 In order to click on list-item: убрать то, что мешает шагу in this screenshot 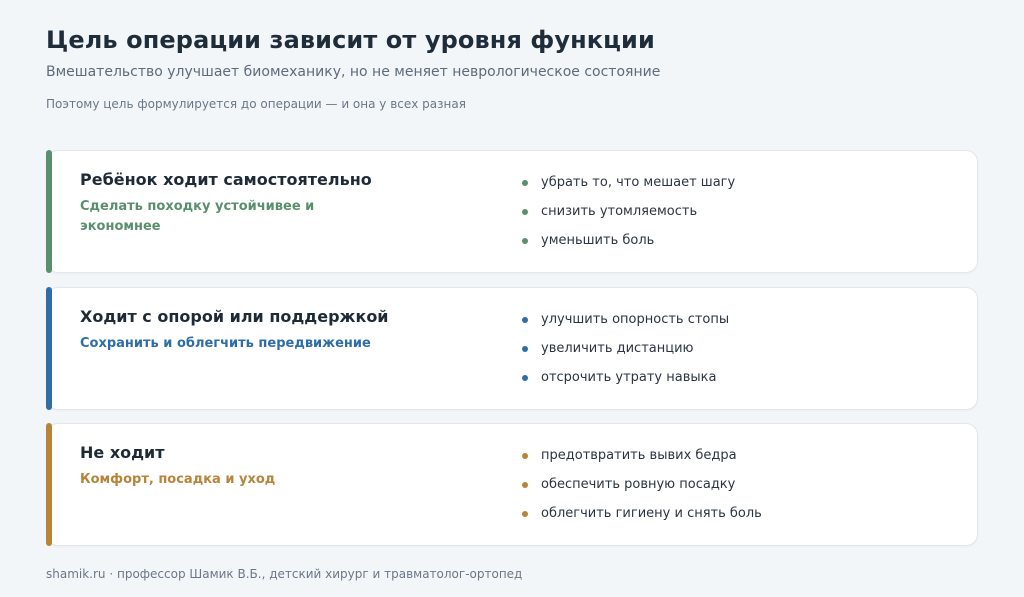, I will do `click(628, 187)`.